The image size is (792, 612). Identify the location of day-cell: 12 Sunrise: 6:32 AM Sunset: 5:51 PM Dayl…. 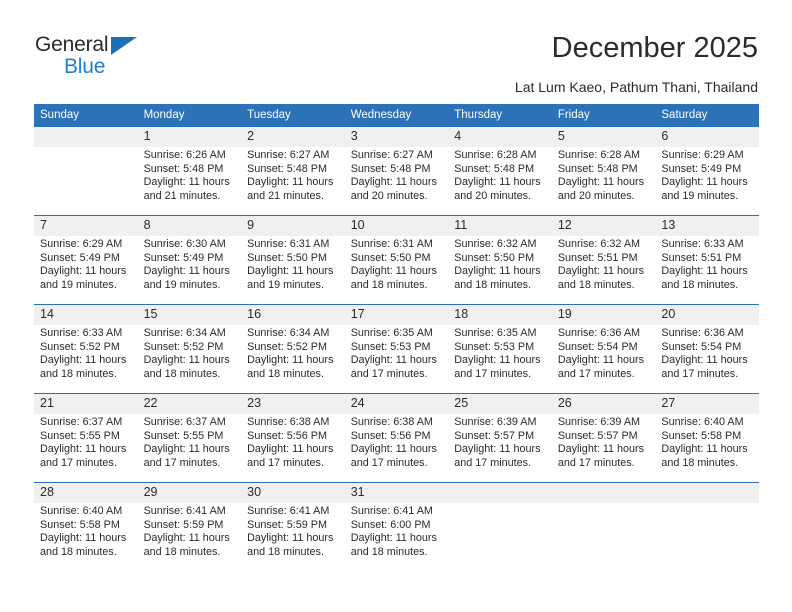
(603, 260).